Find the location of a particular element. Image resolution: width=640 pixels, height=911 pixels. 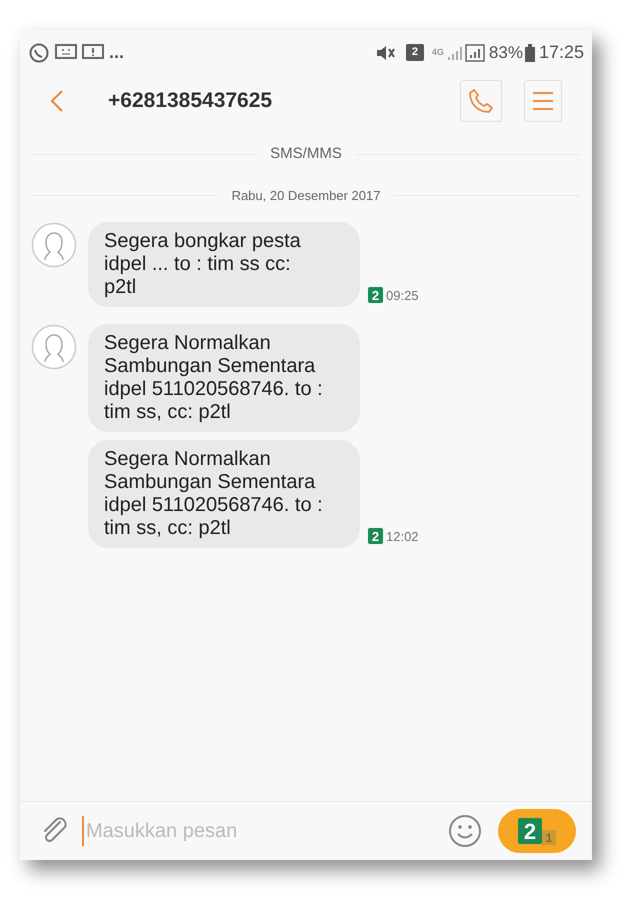

signal-icon is located at coordinates (454, 52).